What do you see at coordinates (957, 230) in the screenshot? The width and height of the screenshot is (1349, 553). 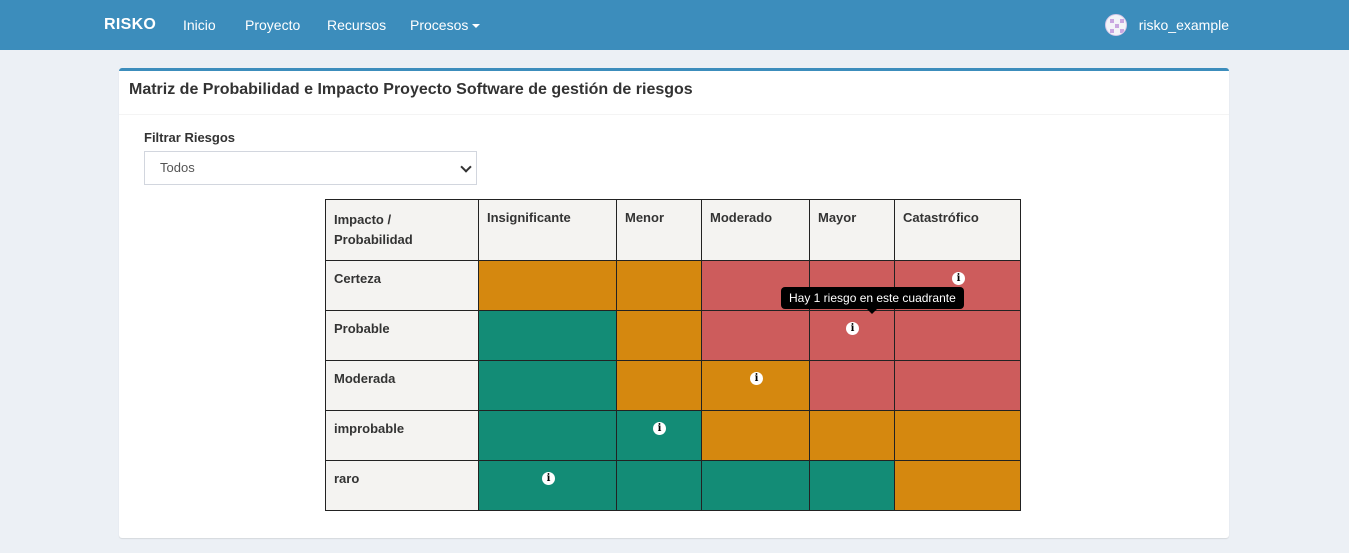 I see `column-header: Catastrófico` at bounding box center [957, 230].